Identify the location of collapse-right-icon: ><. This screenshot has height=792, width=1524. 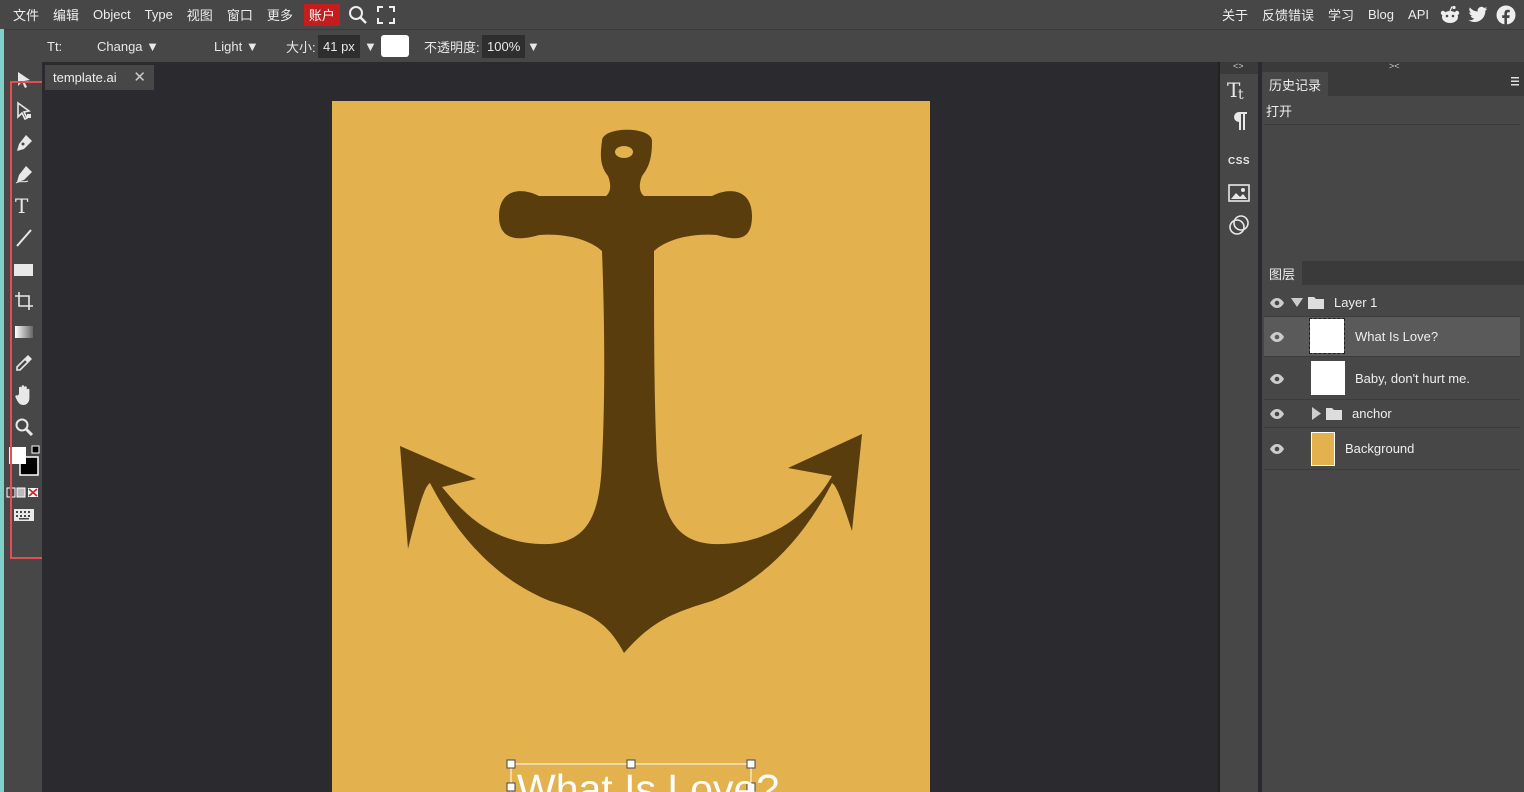
(1394, 66).